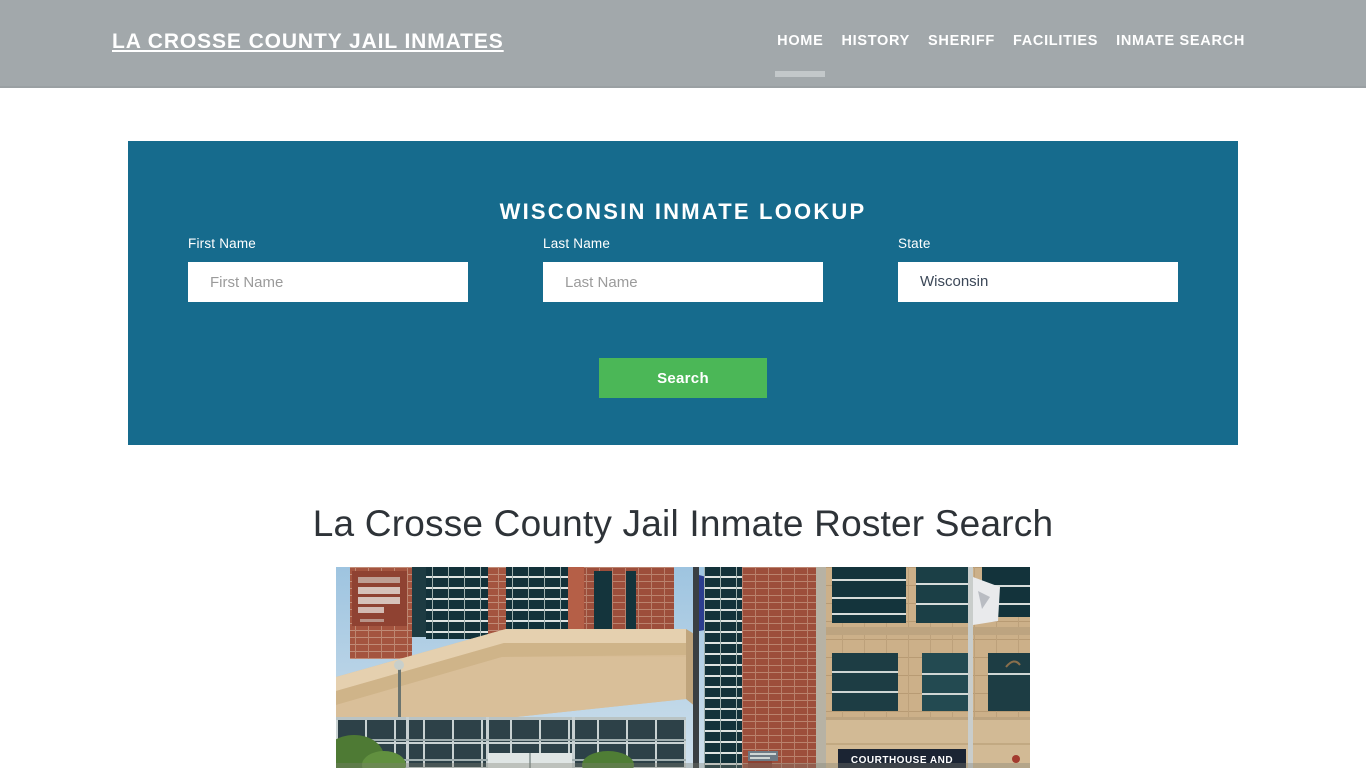 The width and height of the screenshot is (1366, 768). What do you see at coordinates (914, 243) in the screenshot?
I see `state-label: State` at bounding box center [914, 243].